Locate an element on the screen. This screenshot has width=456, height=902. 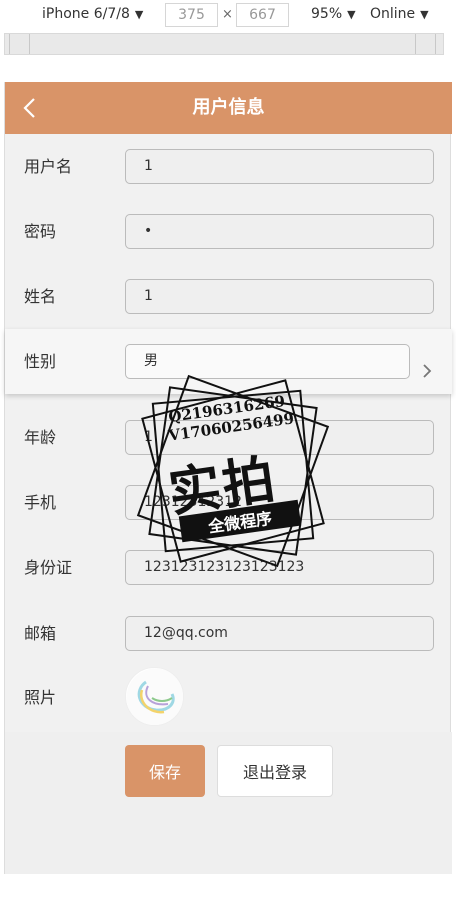
password-label: 密码 is located at coordinates (40, 231).